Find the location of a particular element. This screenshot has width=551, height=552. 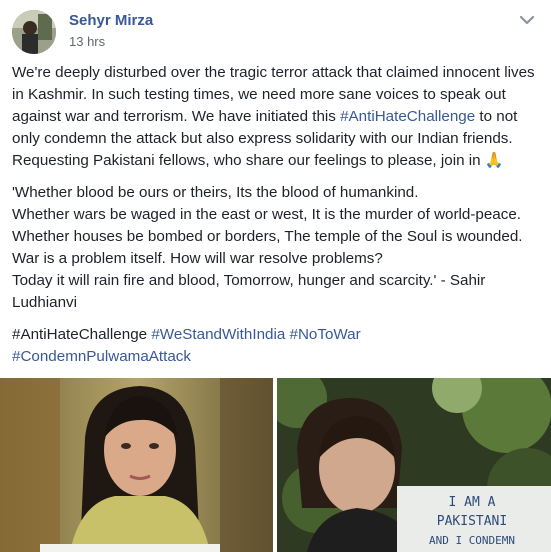

post-timestamp: 13 hrs is located at coordinates (87, 41).